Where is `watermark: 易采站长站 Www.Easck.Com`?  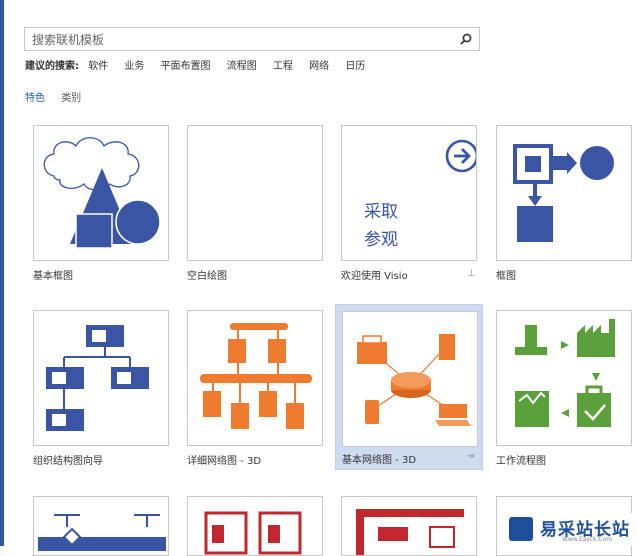
watermark: 易采站长站 Www.Easck.Com is located at coordinates (573, 529).